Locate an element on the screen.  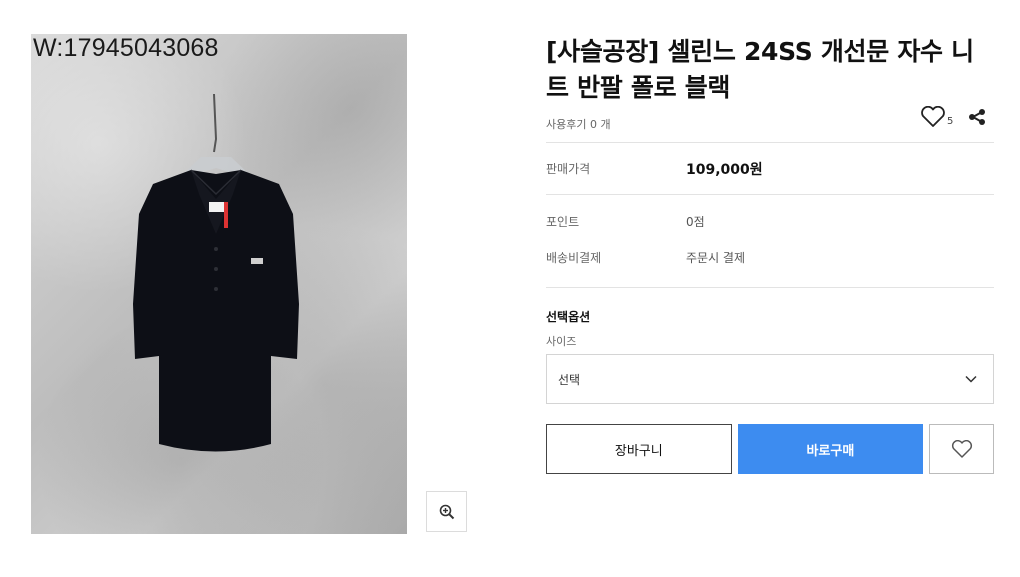
review-count: 사용후기 0 개 is located at coordinates (578, 124).